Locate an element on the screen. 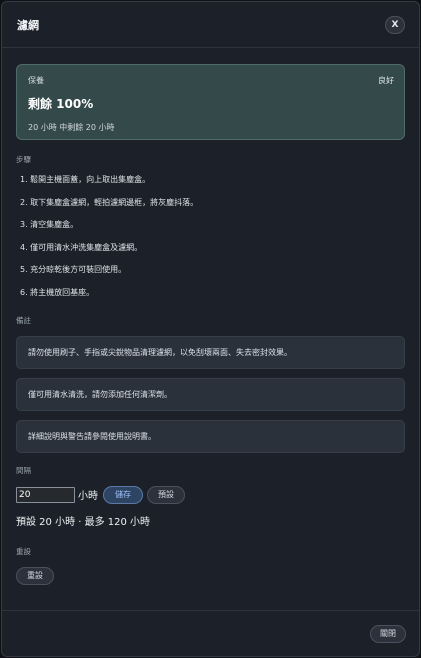  interval-row: 小時 儲存 預設 is located at coordinates (210, 494).